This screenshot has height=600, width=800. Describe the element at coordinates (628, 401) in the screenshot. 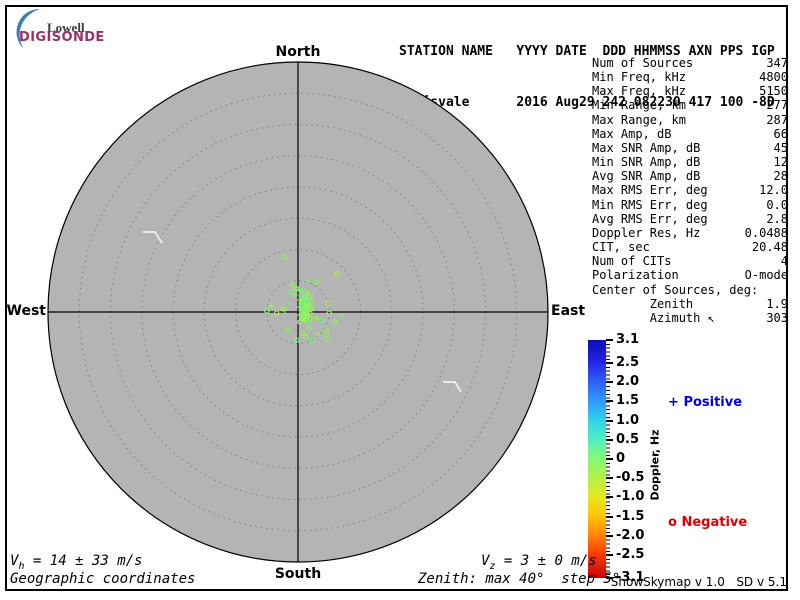

I see `colorbar-tick-label: 1.5` at that location.